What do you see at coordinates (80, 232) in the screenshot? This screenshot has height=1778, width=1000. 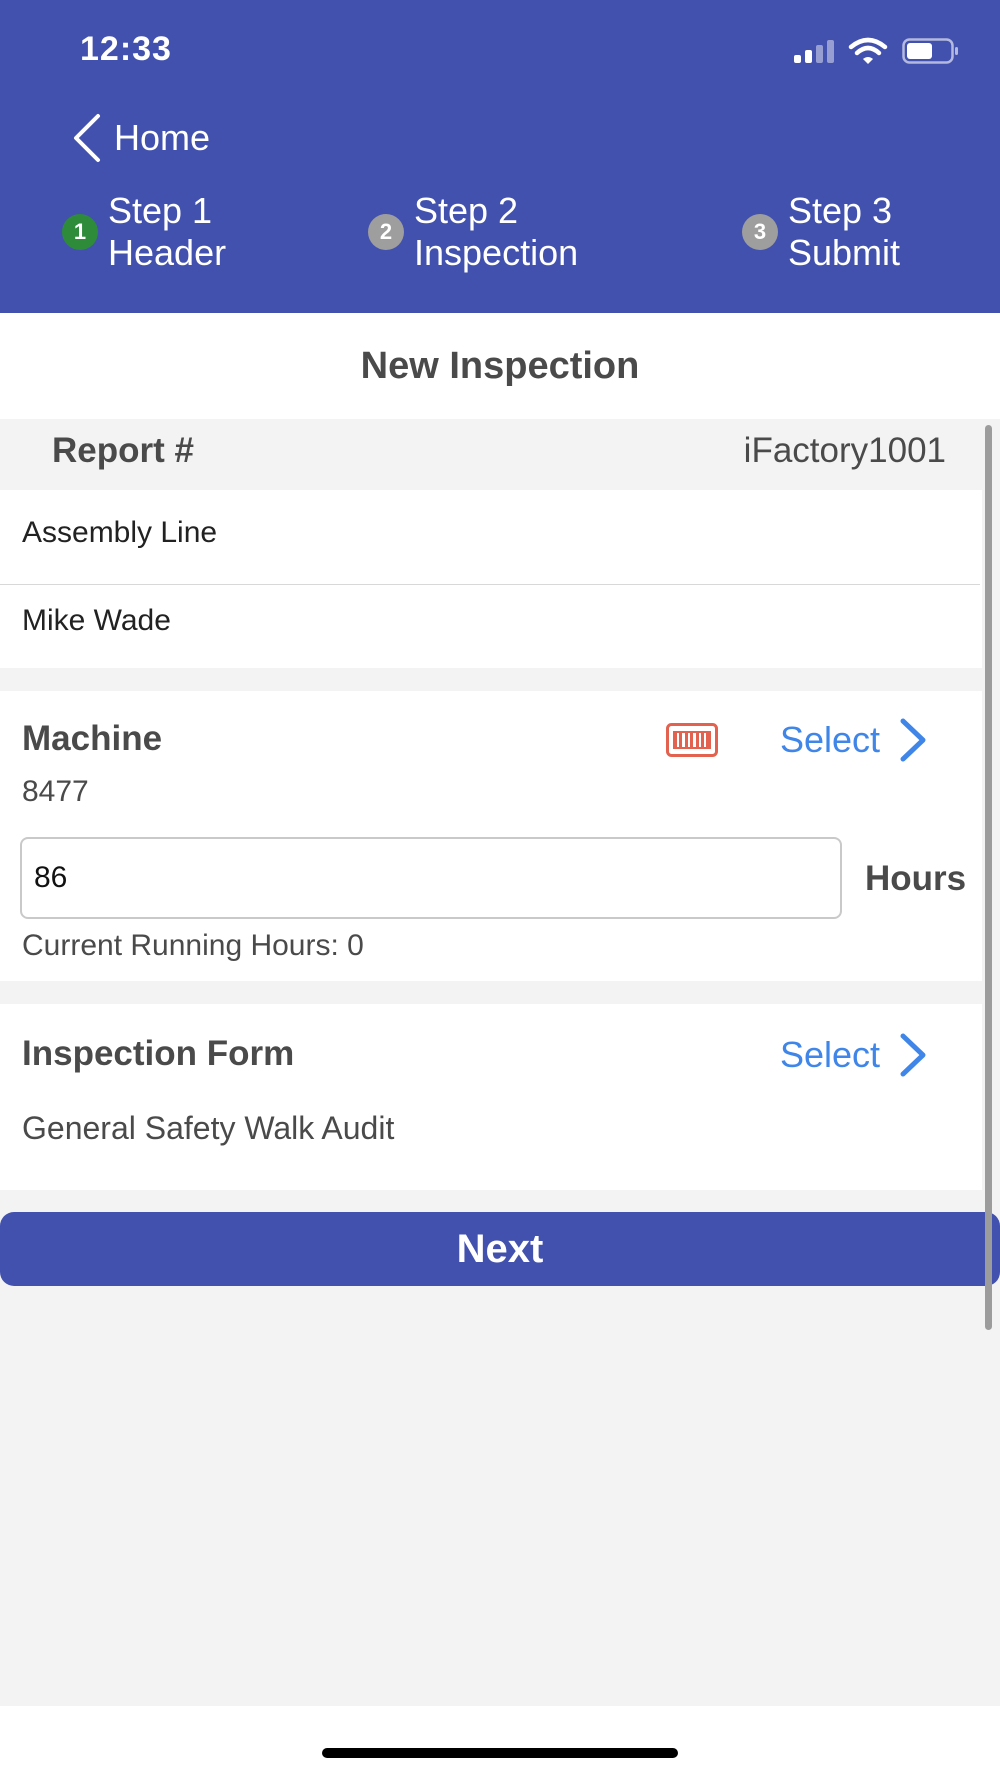 I see `step-badge: 1` at bounding box center [80, 232].